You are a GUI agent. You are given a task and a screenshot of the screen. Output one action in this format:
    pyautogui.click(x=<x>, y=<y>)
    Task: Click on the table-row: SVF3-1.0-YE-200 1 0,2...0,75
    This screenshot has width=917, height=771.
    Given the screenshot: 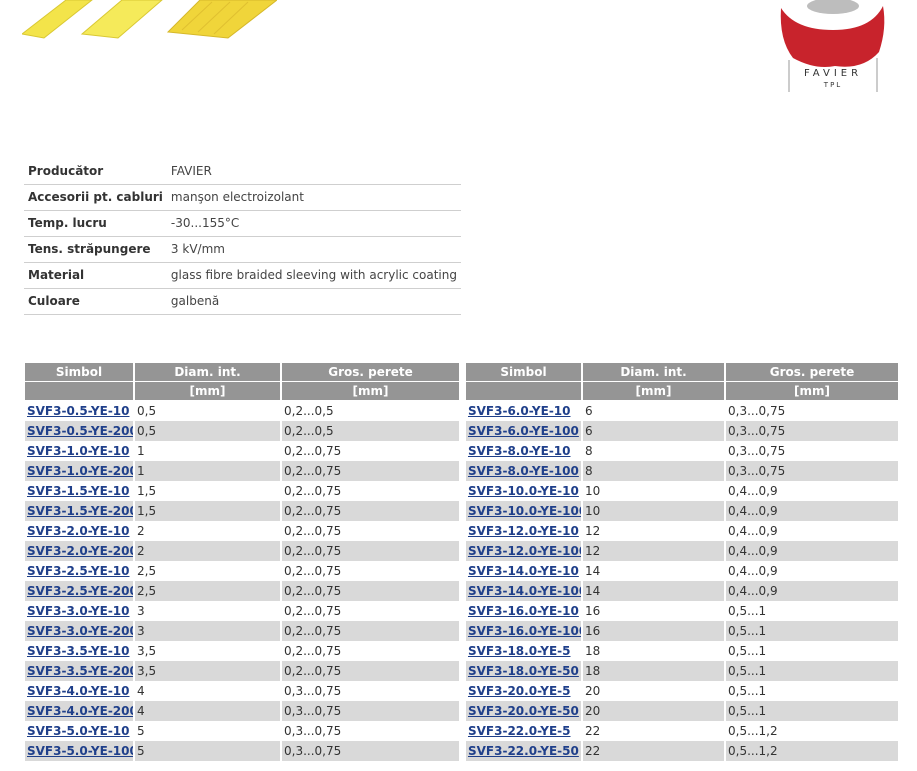 What is the action you would take?
    pyautogui.click(x=242, y=471)
    